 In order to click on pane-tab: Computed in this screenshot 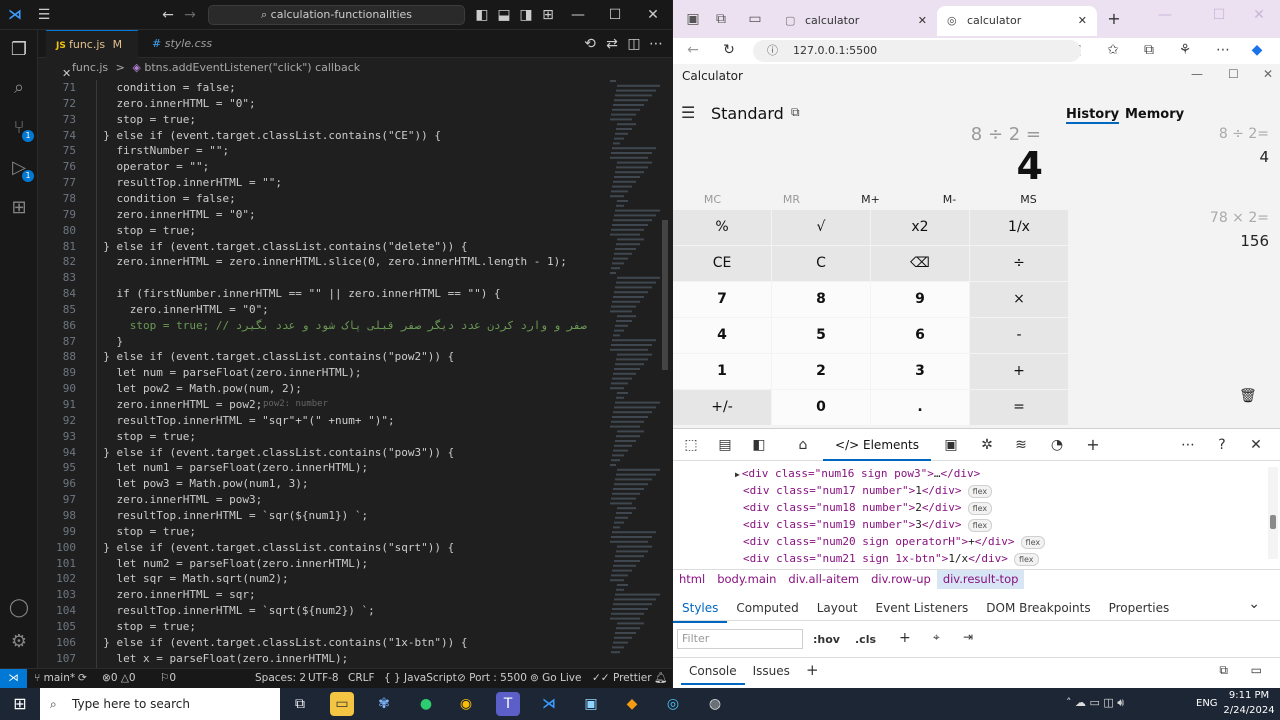, I will do `click(767, 608)`.